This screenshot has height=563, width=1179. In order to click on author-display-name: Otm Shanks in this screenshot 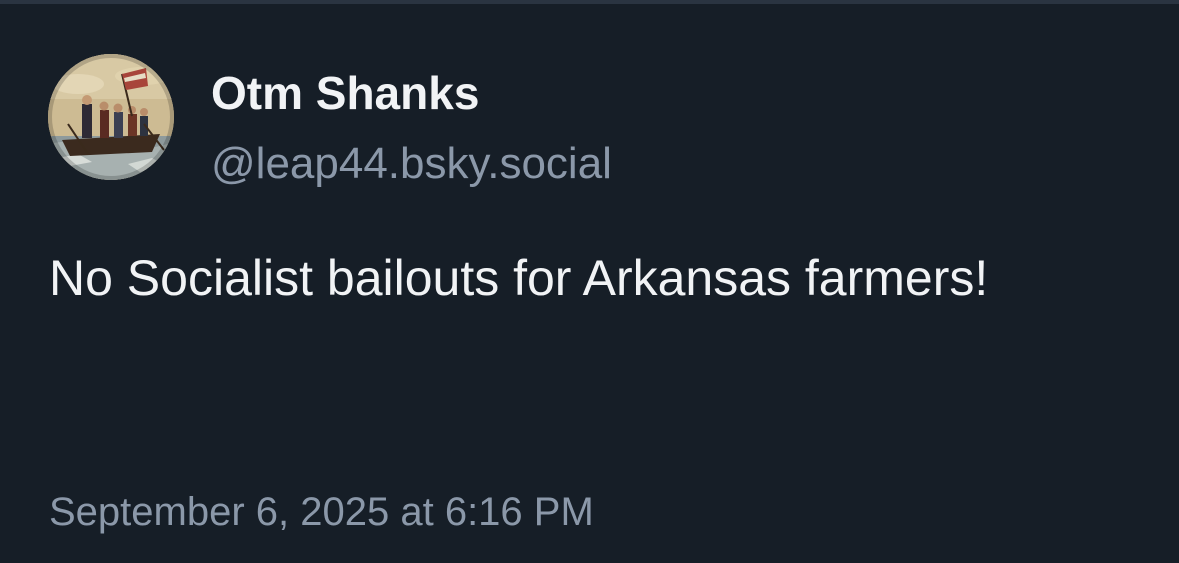, I will do `click(345, 93)`.